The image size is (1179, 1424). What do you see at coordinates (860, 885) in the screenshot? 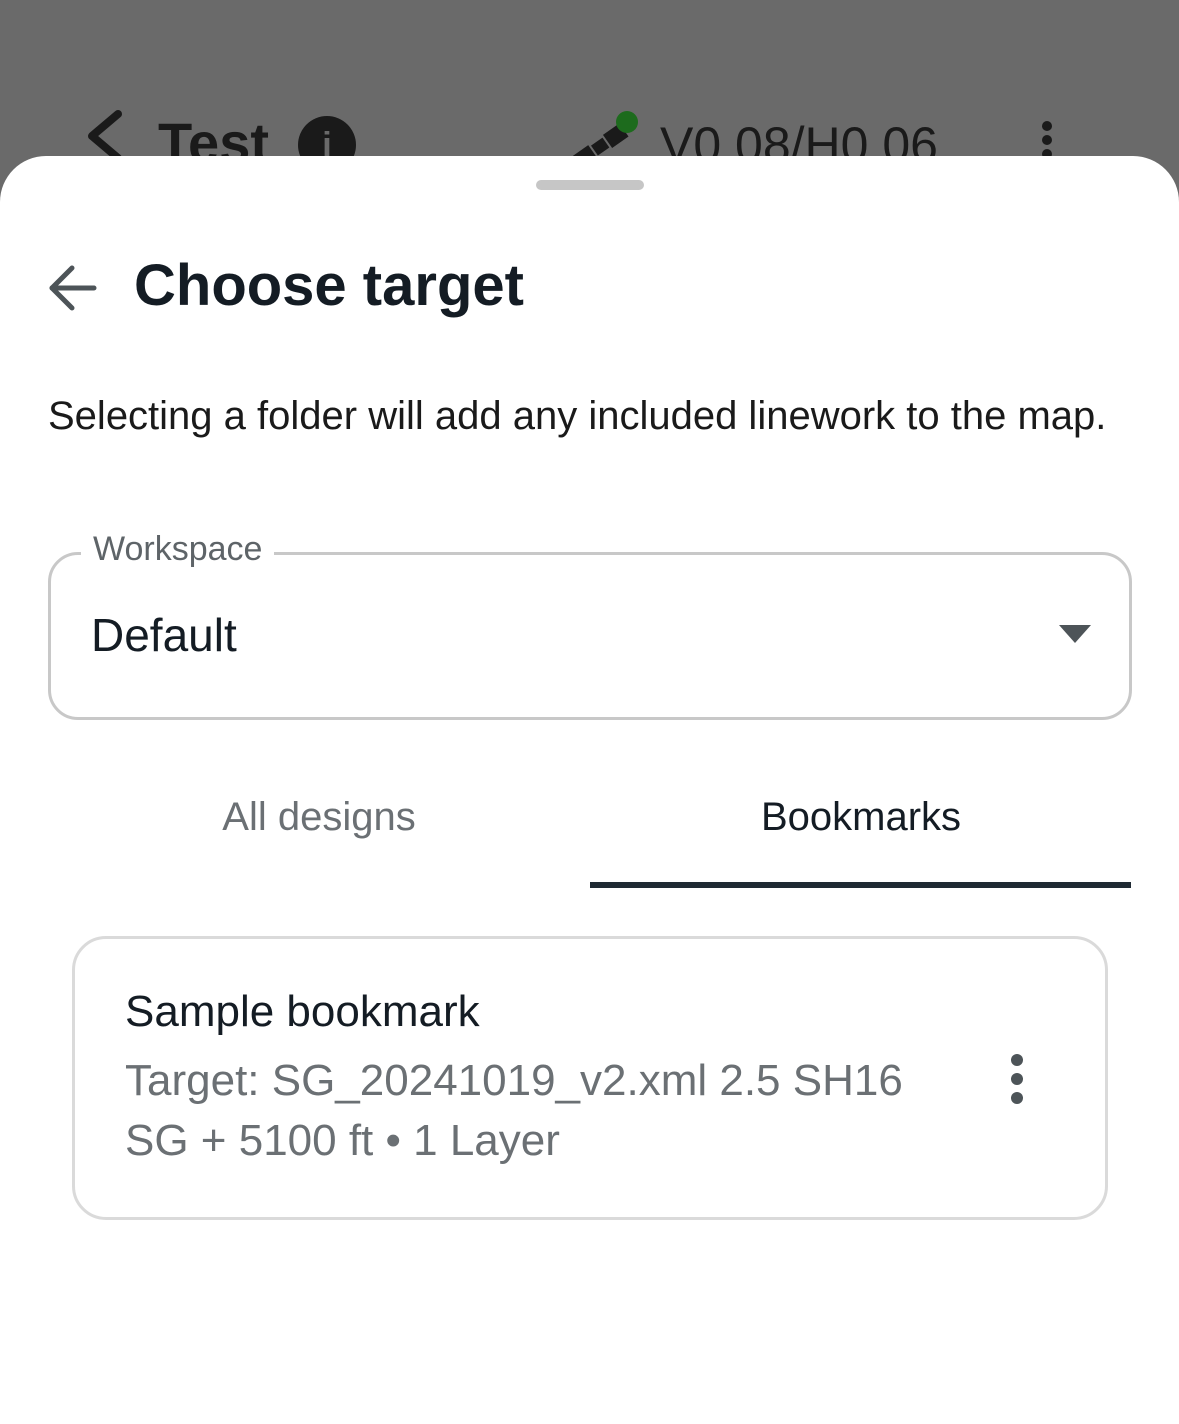
I see `tab-indicator` at bounding box center [860, 885].